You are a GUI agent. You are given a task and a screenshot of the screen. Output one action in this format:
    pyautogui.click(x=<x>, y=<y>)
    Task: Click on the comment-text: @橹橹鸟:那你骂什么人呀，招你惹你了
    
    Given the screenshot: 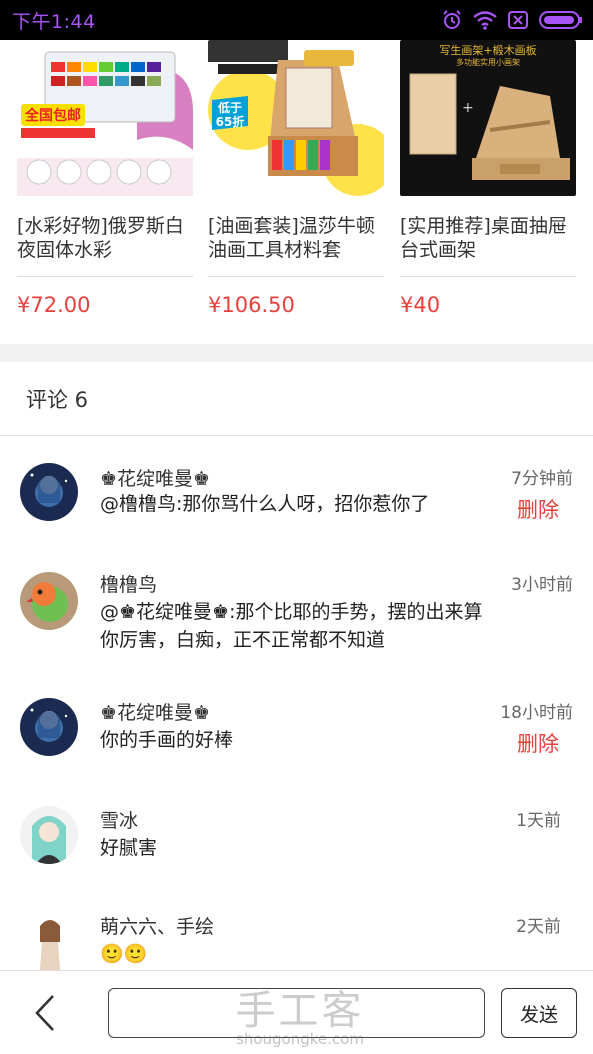 What is the action you would take?
    pyautogui.click(x=265, y=504)
    